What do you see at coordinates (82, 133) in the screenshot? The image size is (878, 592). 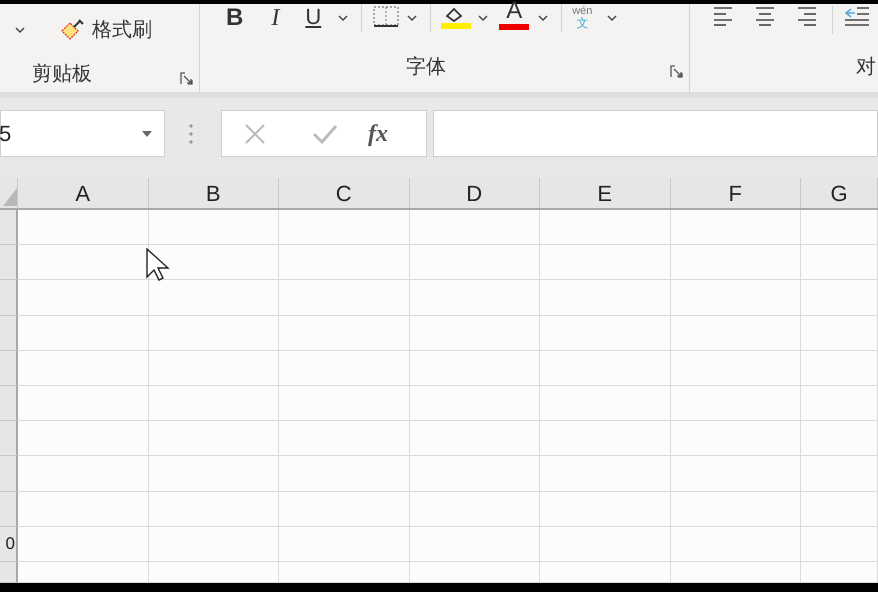 I see `name-box: 5` at bounding box center [82, 133].